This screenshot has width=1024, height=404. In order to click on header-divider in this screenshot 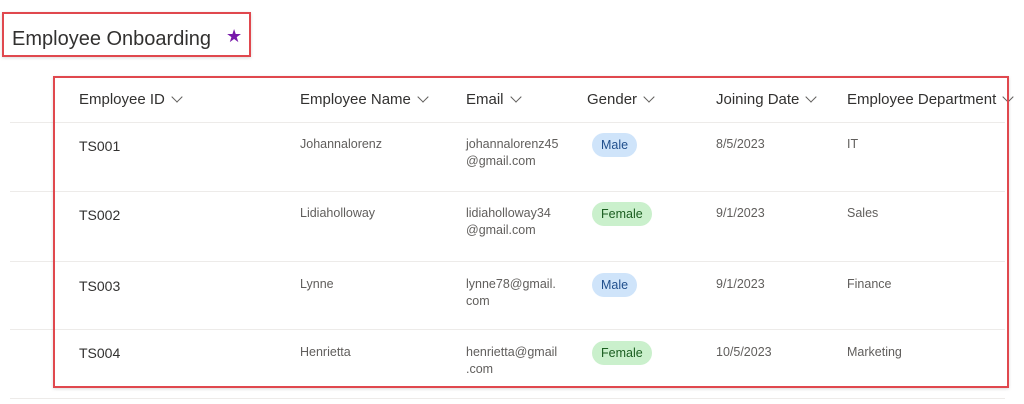, I will do `click(507, 122)`.